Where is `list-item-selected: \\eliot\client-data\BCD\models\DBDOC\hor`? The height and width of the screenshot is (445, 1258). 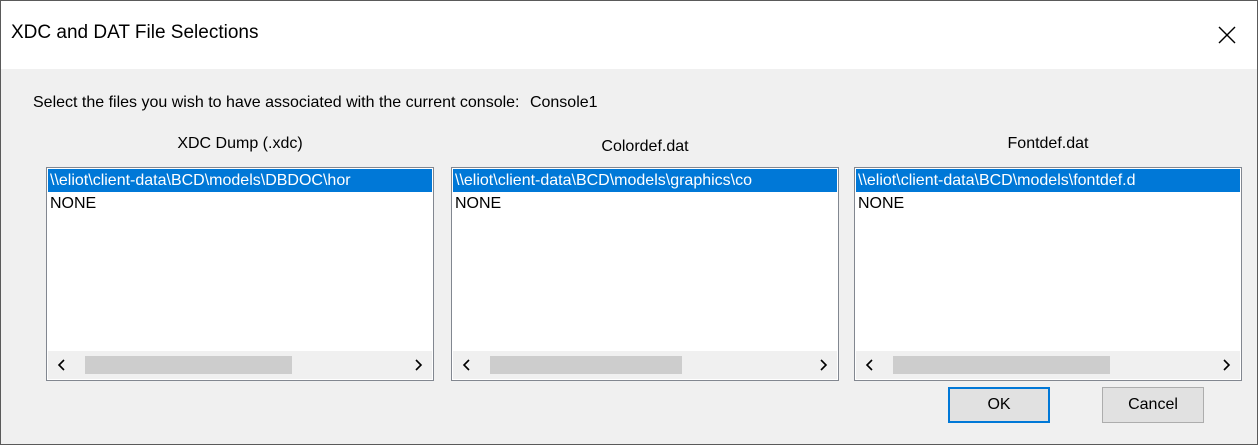 list-item-selected: \\eliot\client-data\BCD\models\DBDOC\hor is located at coordinates (240, 180).